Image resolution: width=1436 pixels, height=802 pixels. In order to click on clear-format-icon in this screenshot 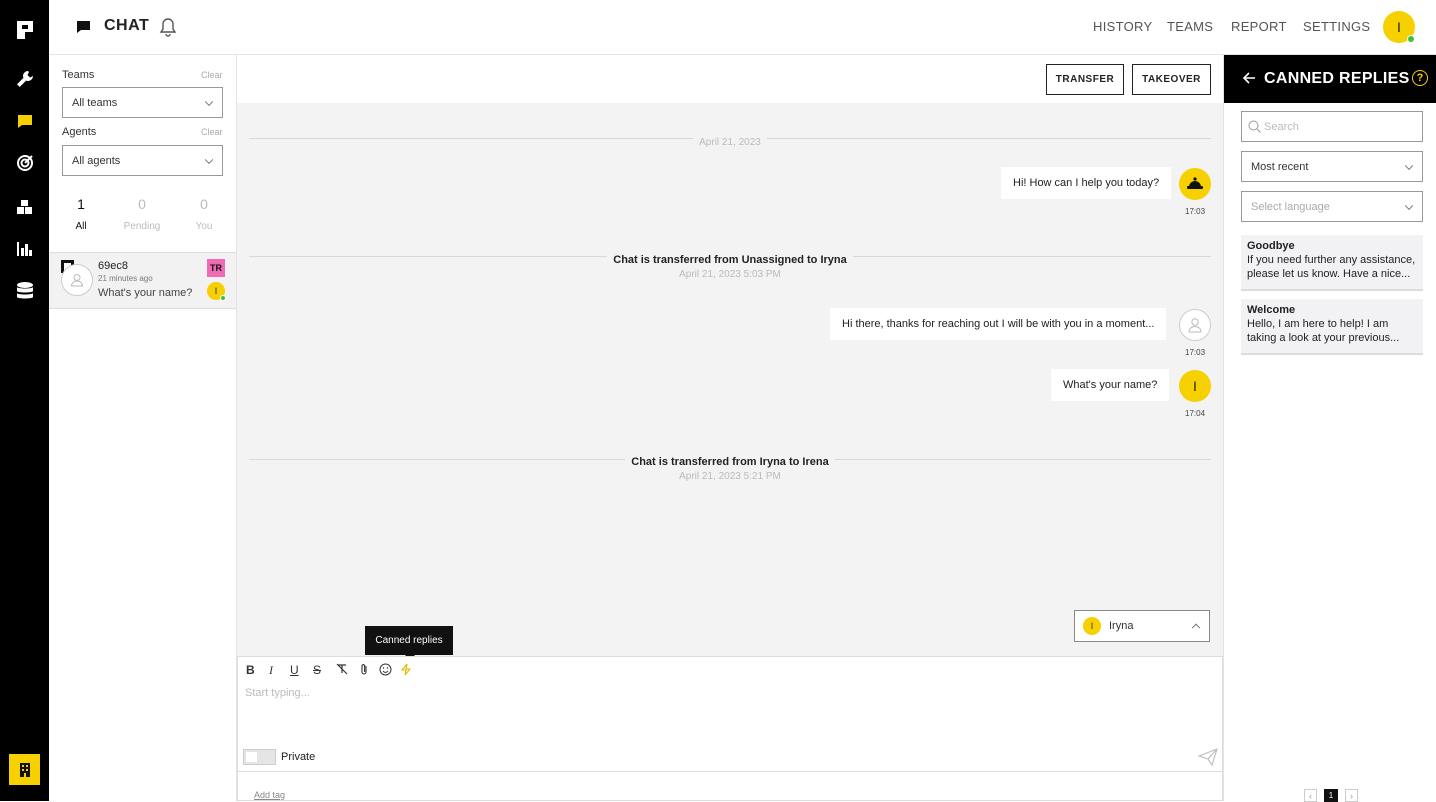, I will do `click(342, 670)`.